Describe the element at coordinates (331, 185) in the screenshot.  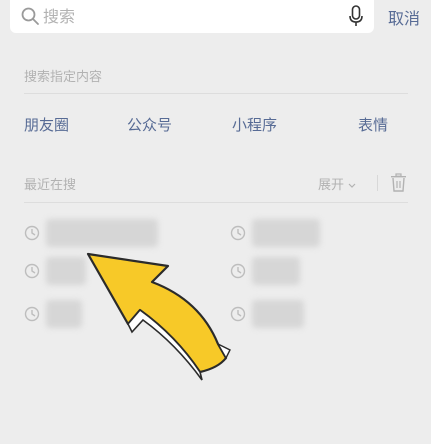
I see `expand-label: 展开` at that location.